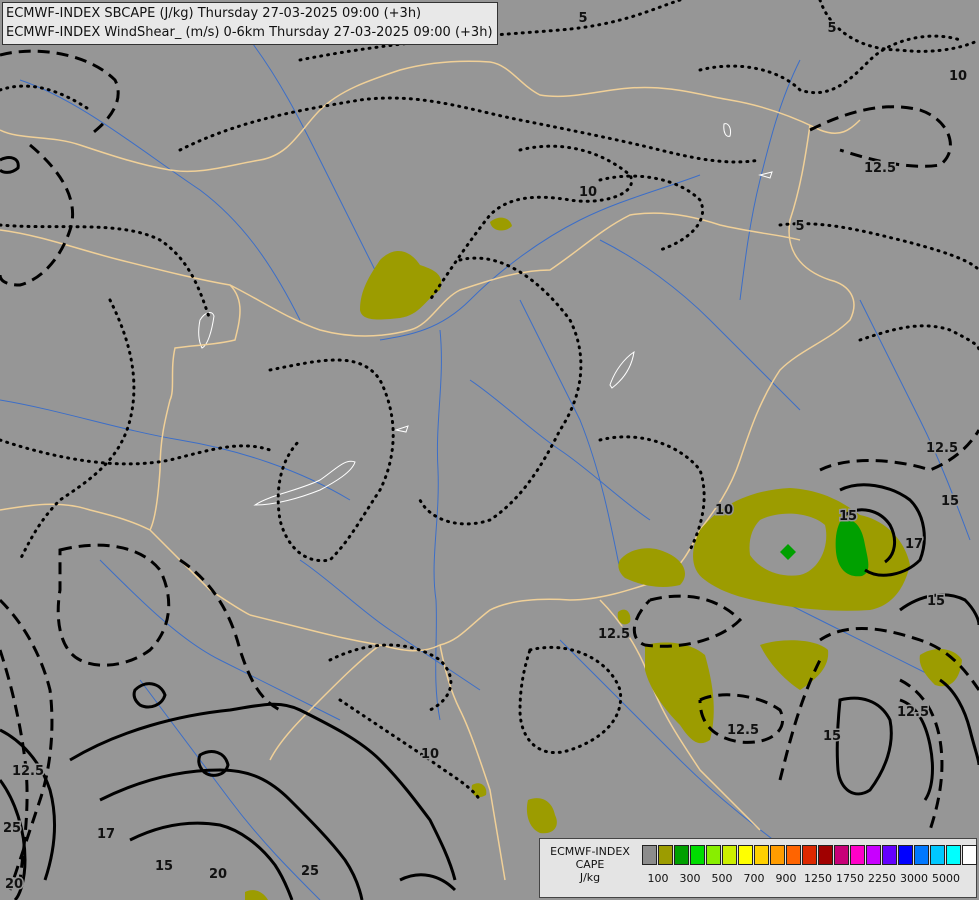 The width and height of the screenshot is (979, 900). What do you see at coordinates (946, 878) in the screenshot?
I see `legend-tick-label: 5000` at bounding box center [946, 878].